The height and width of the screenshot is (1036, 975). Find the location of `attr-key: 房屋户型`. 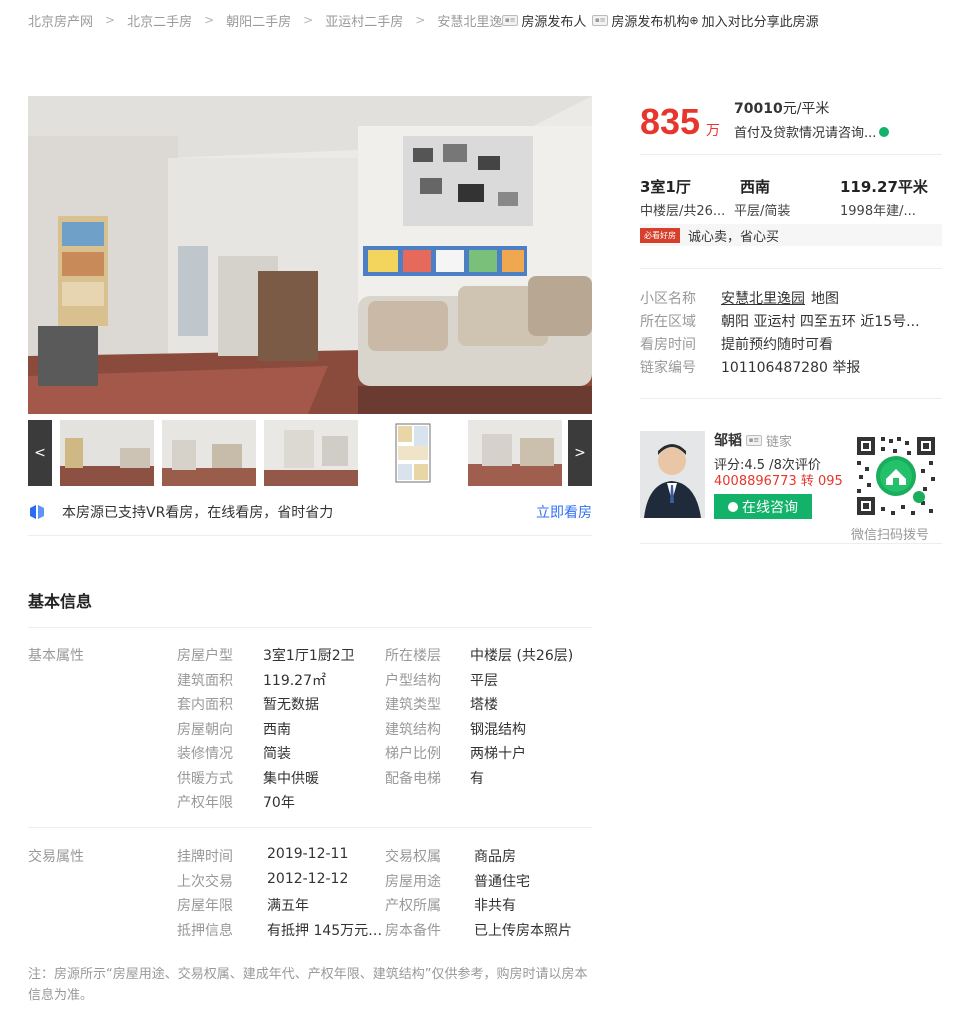

attr-key: 房屋户型 is located at coordinates (205, 656).